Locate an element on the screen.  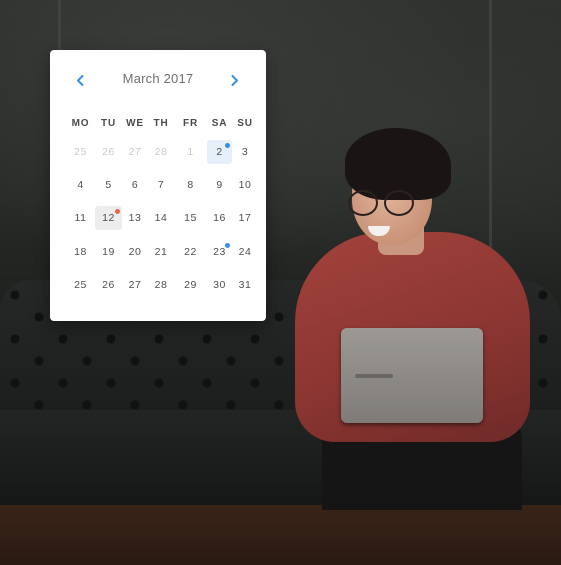
weekday-label: TH is located at coordinates (161, 123).